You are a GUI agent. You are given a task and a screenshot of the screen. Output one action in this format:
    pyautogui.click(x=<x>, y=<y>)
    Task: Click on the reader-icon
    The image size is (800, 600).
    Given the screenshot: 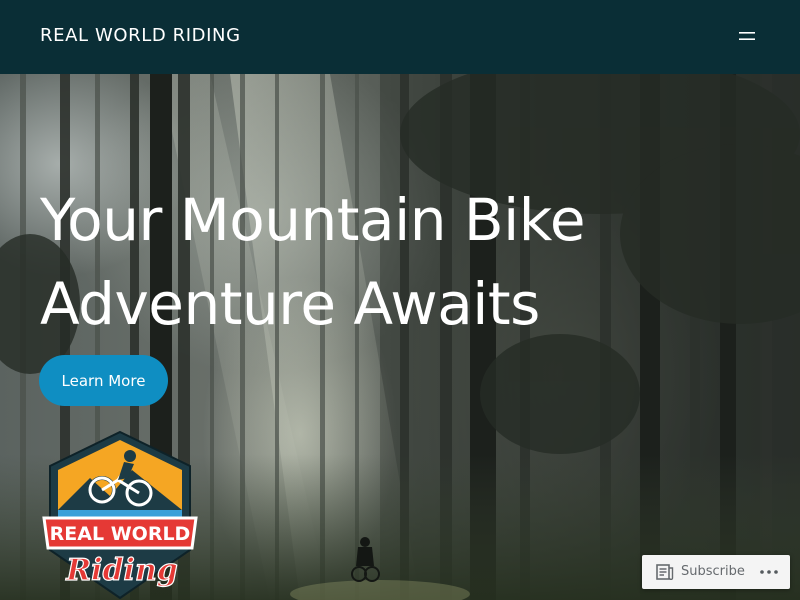 What is the action you would take?
    pyautogui.click(x=665, y=572)
    